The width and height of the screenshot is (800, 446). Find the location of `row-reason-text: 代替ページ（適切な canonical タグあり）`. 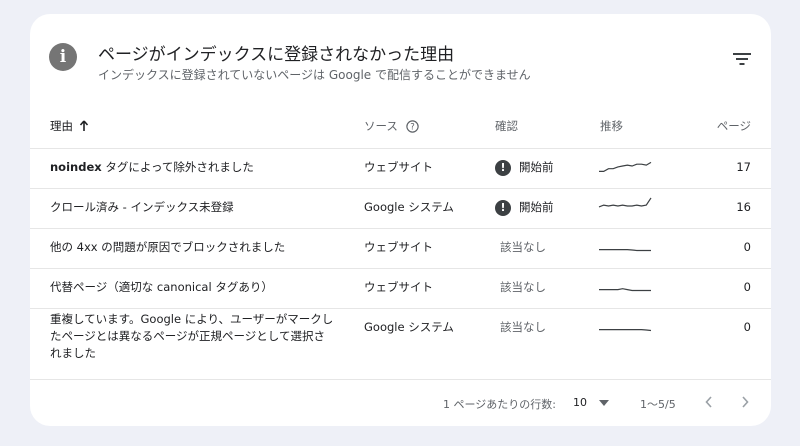

row-reason-text: 代替ページ（適切な canonical タグあり） is located at coordinates (161, 287).